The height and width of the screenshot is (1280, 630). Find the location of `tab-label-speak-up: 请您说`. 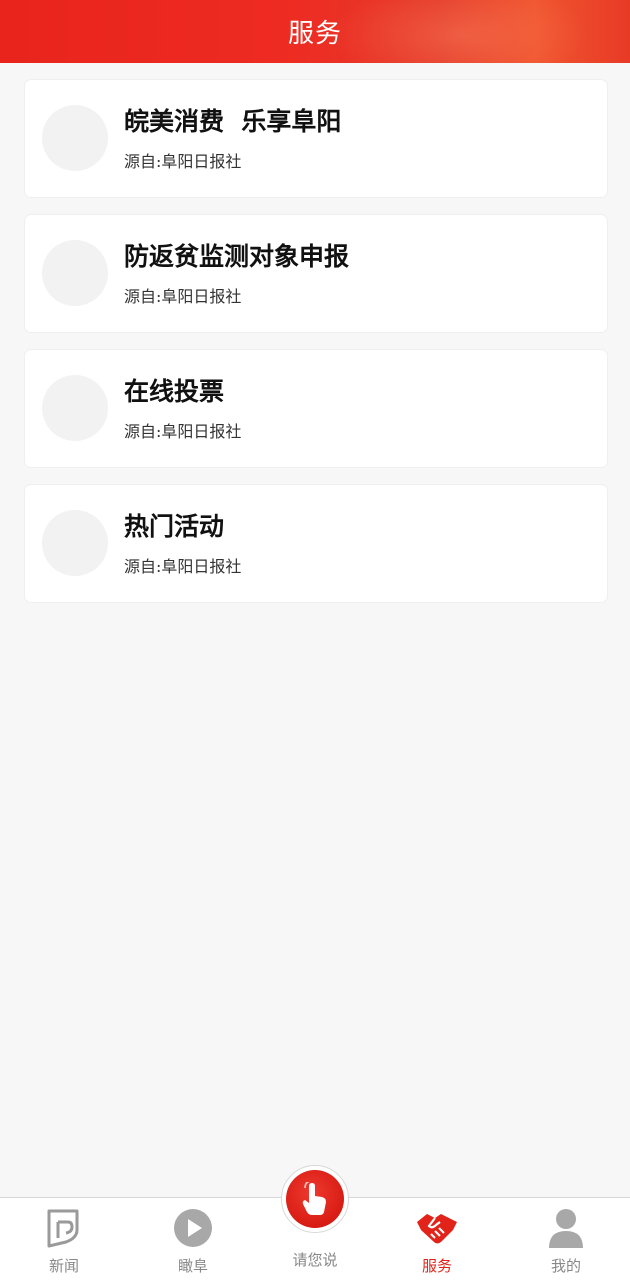

tab-label-speak-up: 请您说 is located at coordinates (315, 1259).